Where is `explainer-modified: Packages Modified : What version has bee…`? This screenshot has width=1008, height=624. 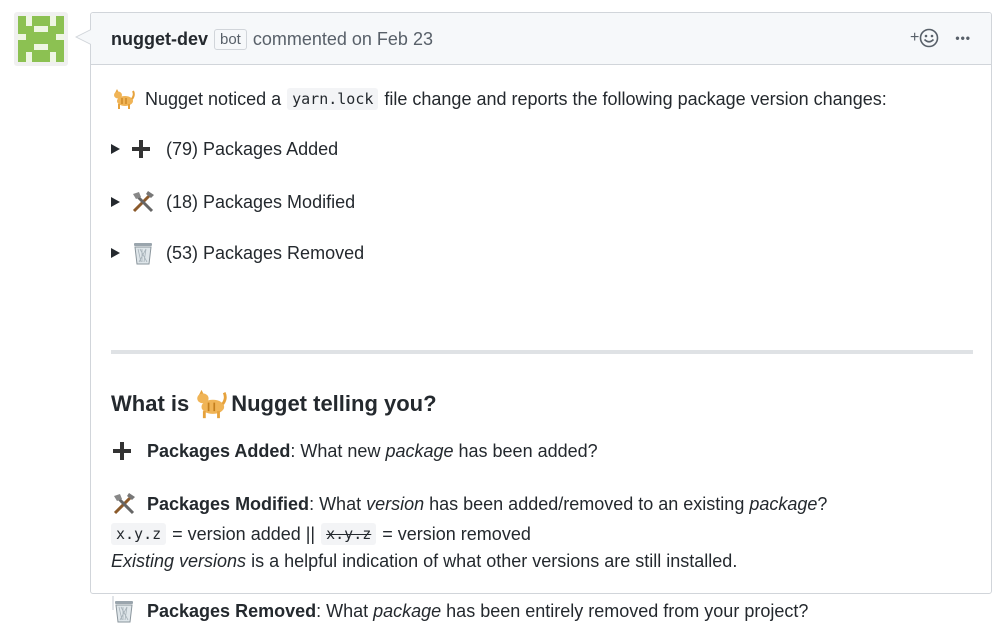
explainer-modified: Packages Modified : What version has bee… is located at coordinates (469, 504).